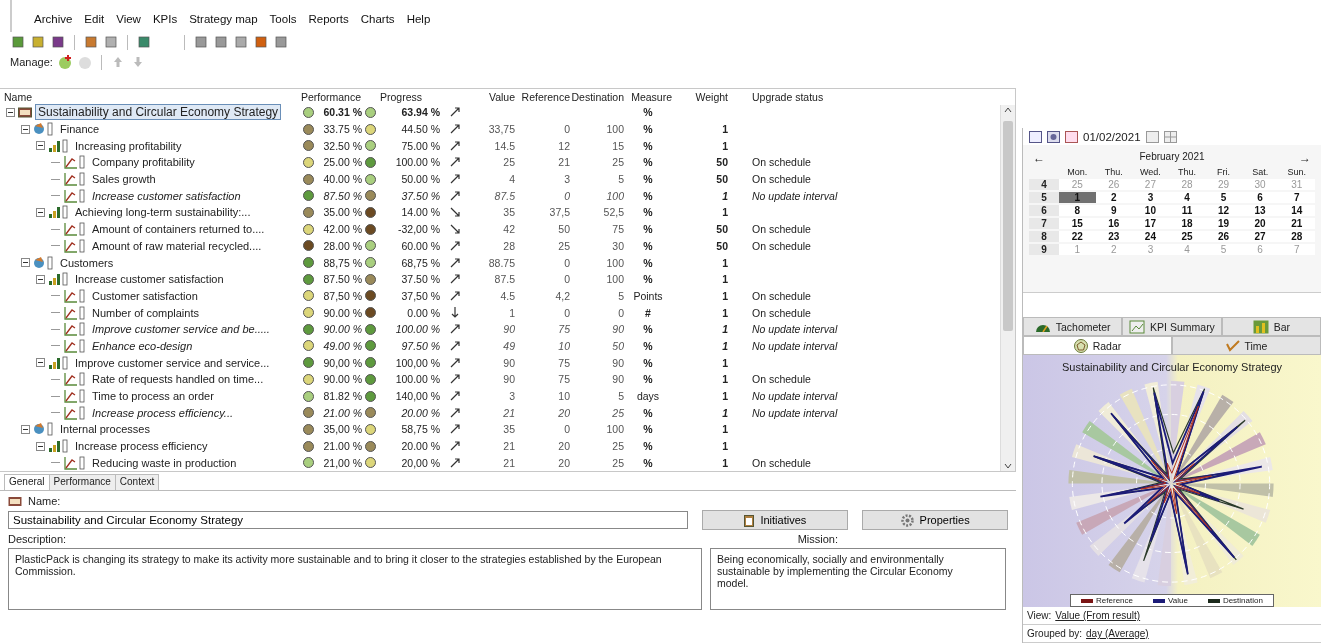  I want to click on add-icon, so click(64, 62).